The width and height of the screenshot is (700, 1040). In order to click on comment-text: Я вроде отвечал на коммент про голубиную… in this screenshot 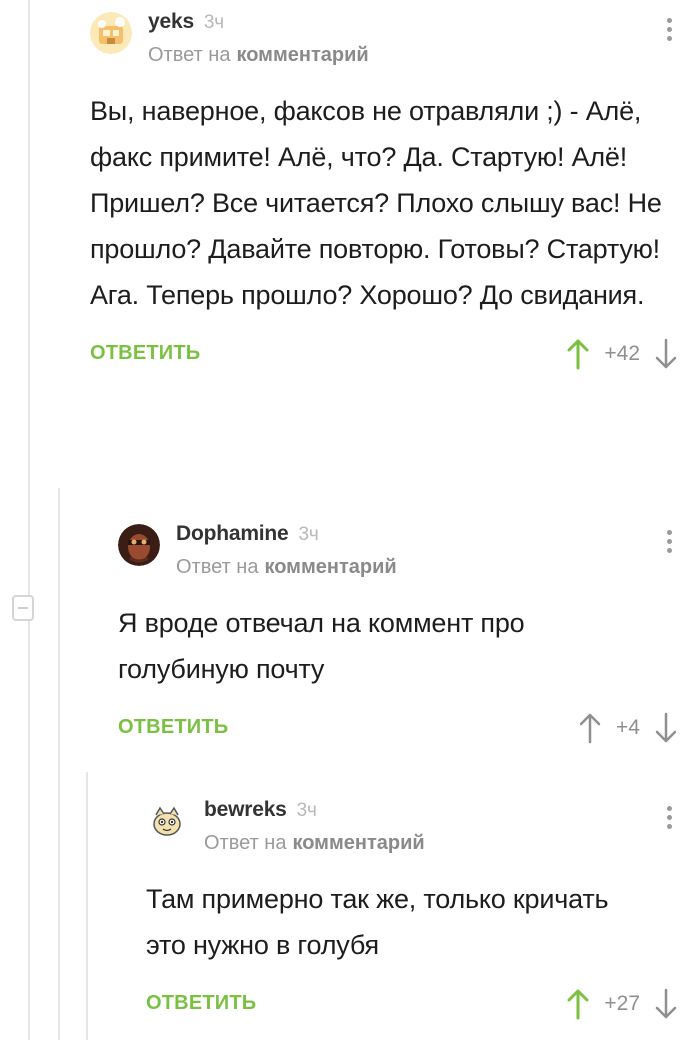, I will do `click(321, 646)`.